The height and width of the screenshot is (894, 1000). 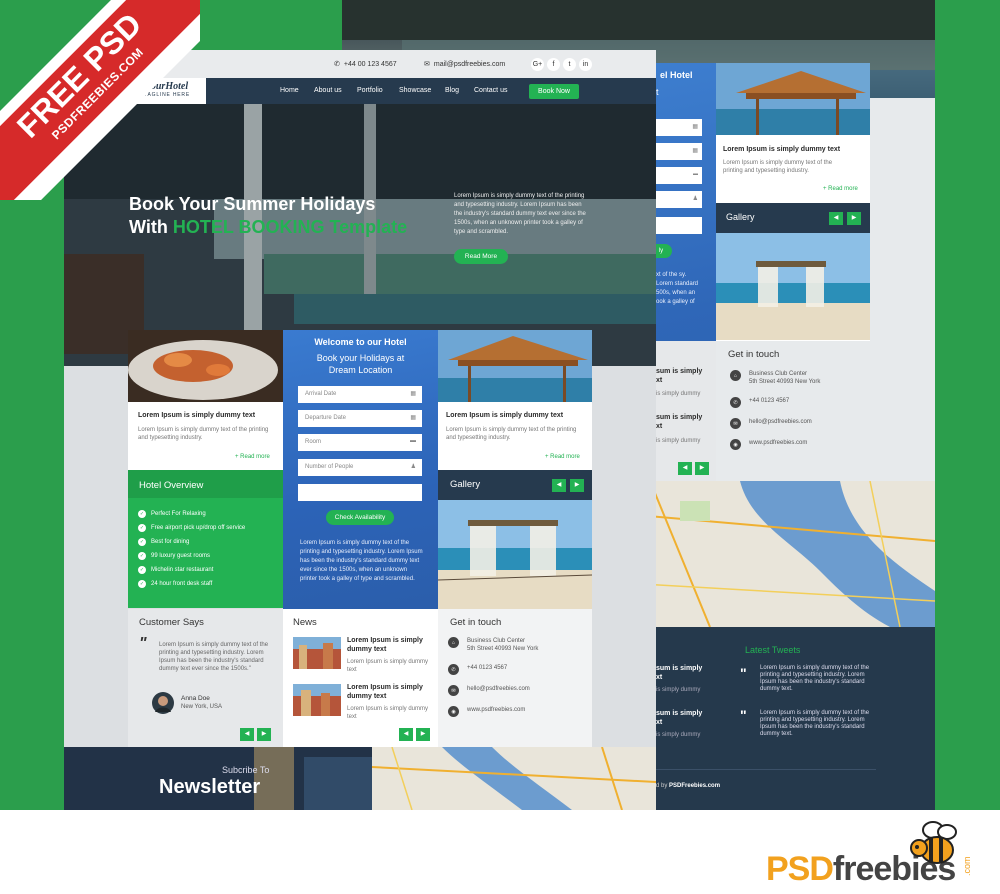 What do you see at coordinates (515, 554) in the screenshot?
I see `gallery-image` at bounding box center [515, 554].